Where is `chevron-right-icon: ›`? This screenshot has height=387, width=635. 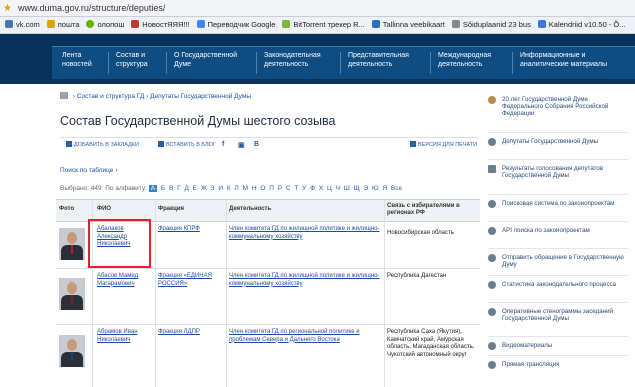 chevron-right-icon: › is located at coordinates (116, 170).